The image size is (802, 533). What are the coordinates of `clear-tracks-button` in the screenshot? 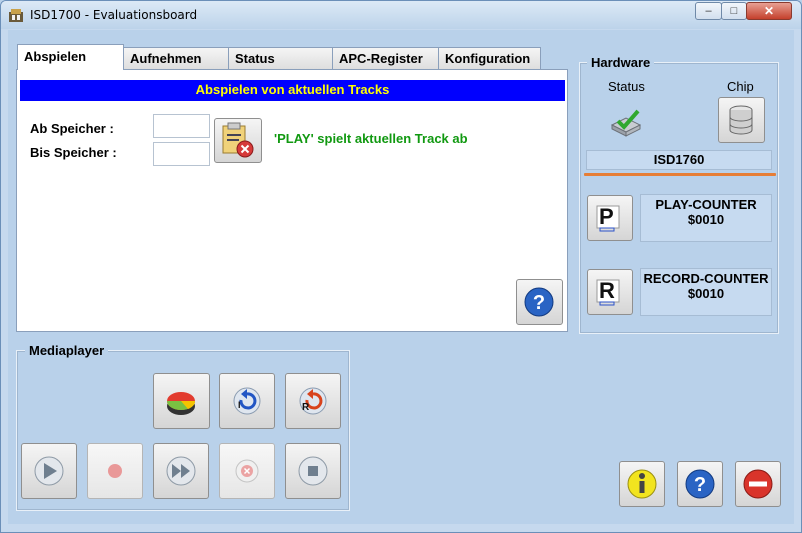 It's located at (238, 140).